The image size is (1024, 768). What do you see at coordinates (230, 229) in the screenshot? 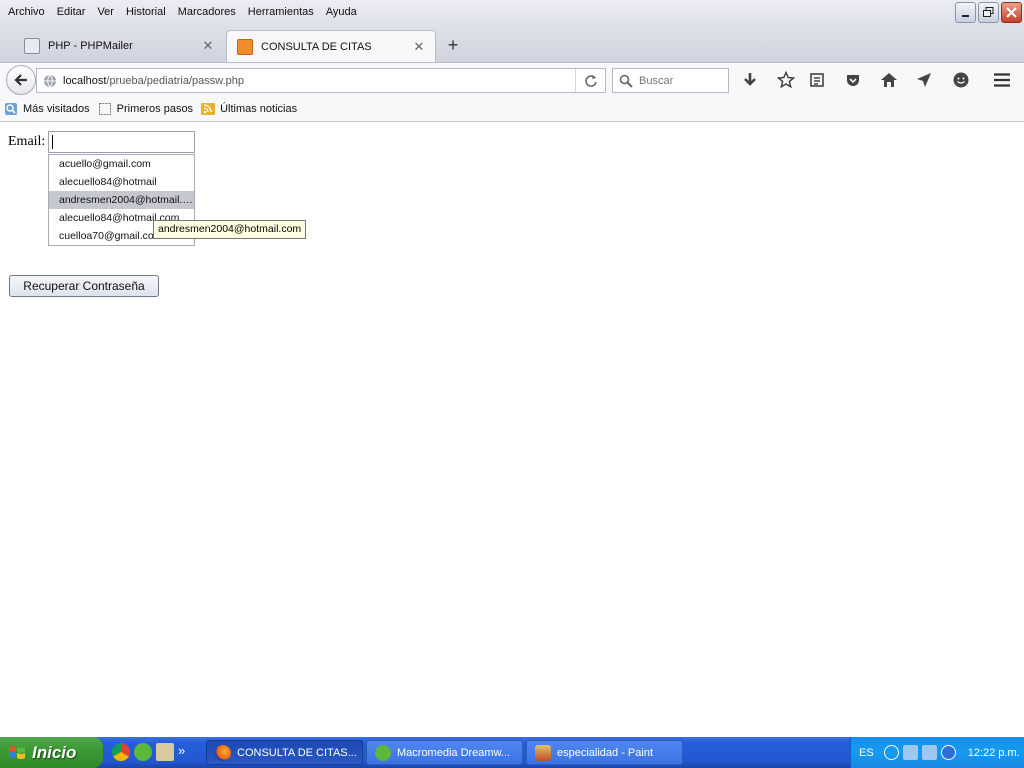
I see `tooltip: andresmen2004@hotmail.com` at bounding box center [230, 229].